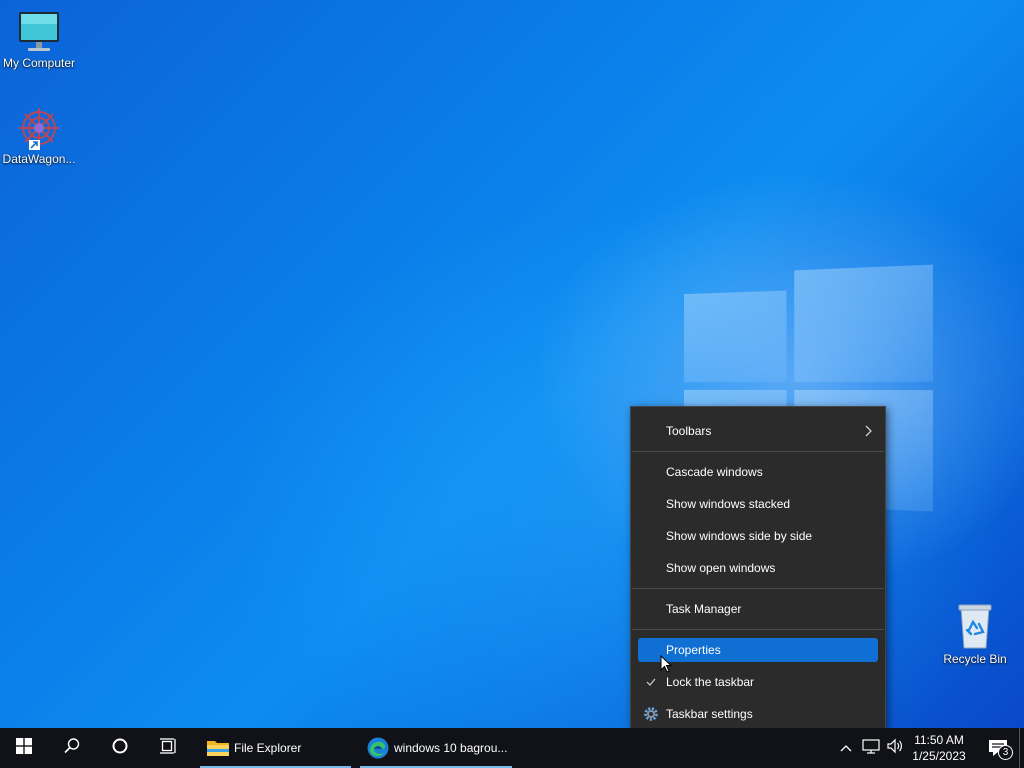 This screenshot has width=1024, height=768. I want to click on menu-item-show-windows-stacked: Show windows stacked, so click(758, 504).